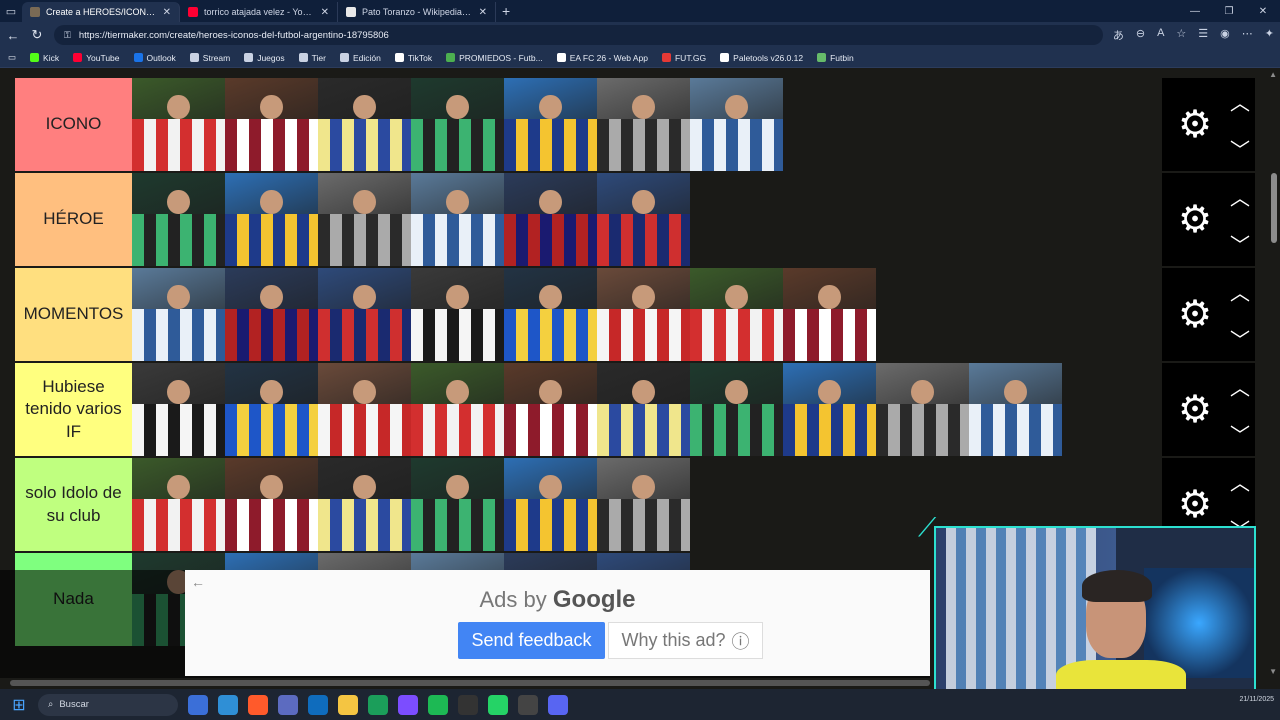 The width and height of the screenshot is (1280, 720). I want to click on copilot-app-icon, so click(198, 704).